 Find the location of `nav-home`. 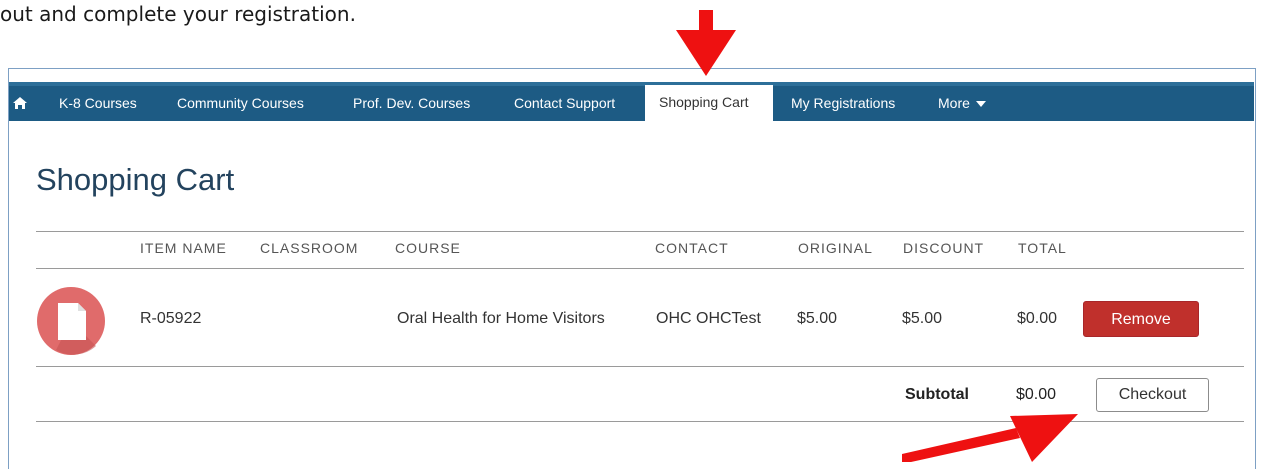

nav-home is located at coordinates (20, 103).